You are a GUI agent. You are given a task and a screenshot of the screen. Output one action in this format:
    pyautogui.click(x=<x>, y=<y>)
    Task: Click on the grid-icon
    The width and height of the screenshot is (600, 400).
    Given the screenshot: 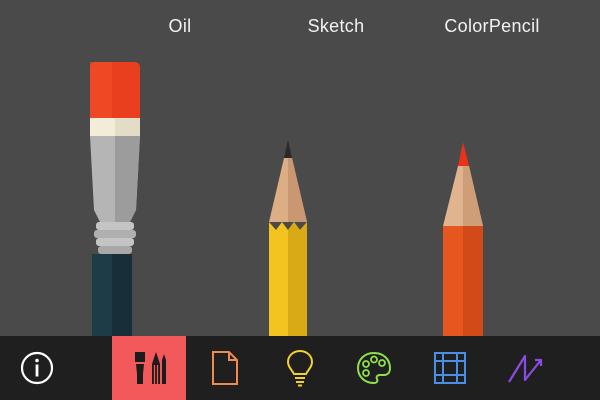 What is the action you would take?
    pyautogui.click(x=450, y=368)
    